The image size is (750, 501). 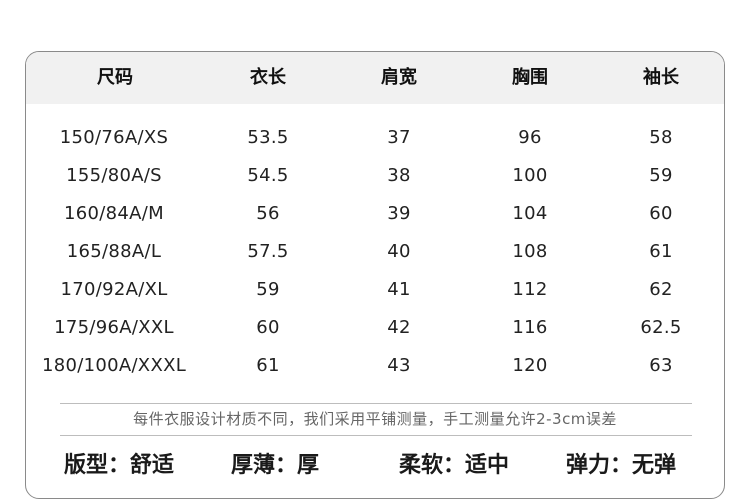 What do you see at coordinates (119, 465) in the screenshot?
I see `attribute-fit: 版型：舒适` at bounding box center [119, 465].